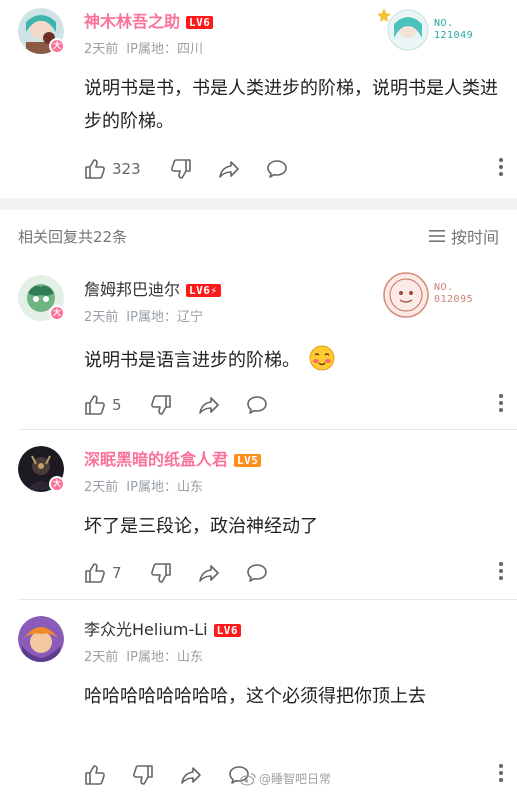 The height and width of the screenshot is (800, 517). What do you see at coordinates (117, 573) in the screenshot?
I see `like-count: 7` at bounding box center [117, 573].